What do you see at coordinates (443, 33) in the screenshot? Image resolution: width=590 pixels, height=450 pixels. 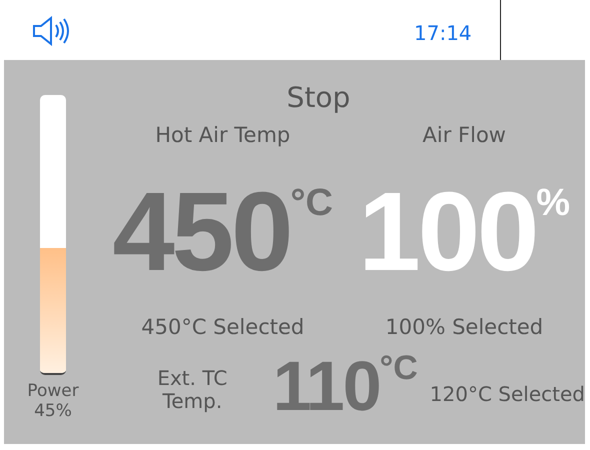 I see `clock-time: 17:14` at bounding box center [443, 33].